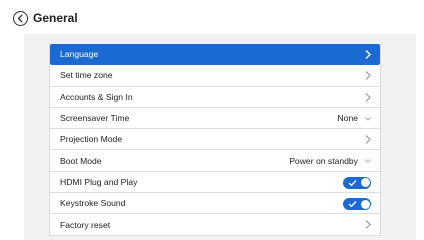 This screenshot has width=424, height=240. Describe the element at coordinates (95, 118) in the screenshot. I see `settings-item-label: Screensaver Time` at that location.